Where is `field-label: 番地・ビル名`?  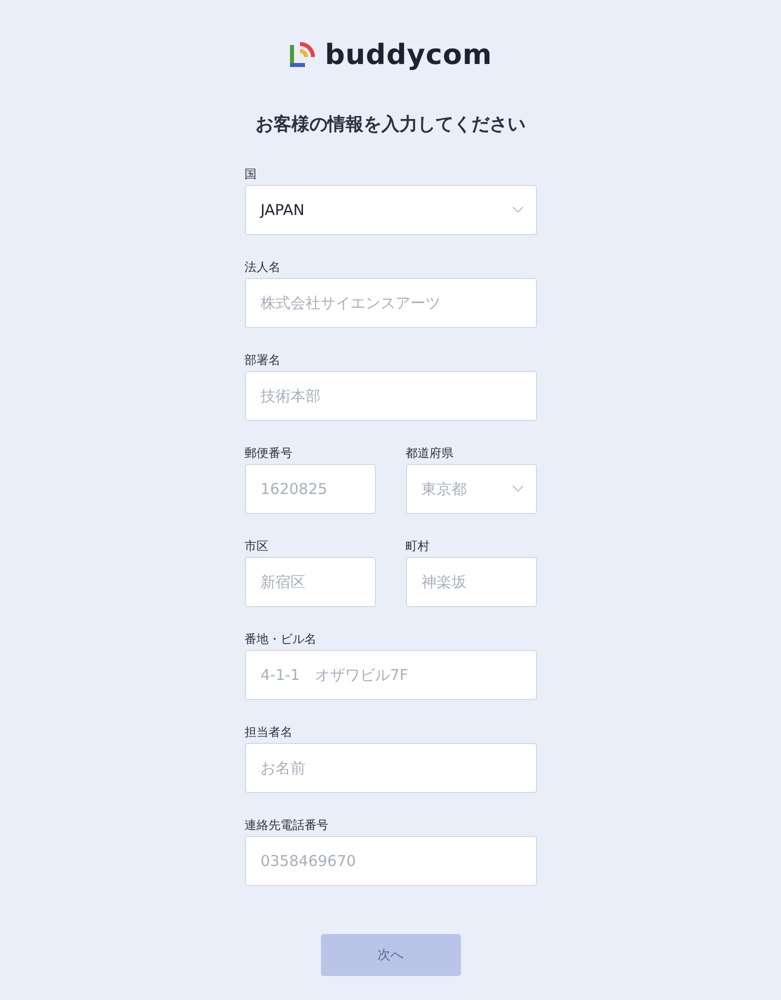
field-label: 番地・ビル名 is located at coordinates (281, 638).